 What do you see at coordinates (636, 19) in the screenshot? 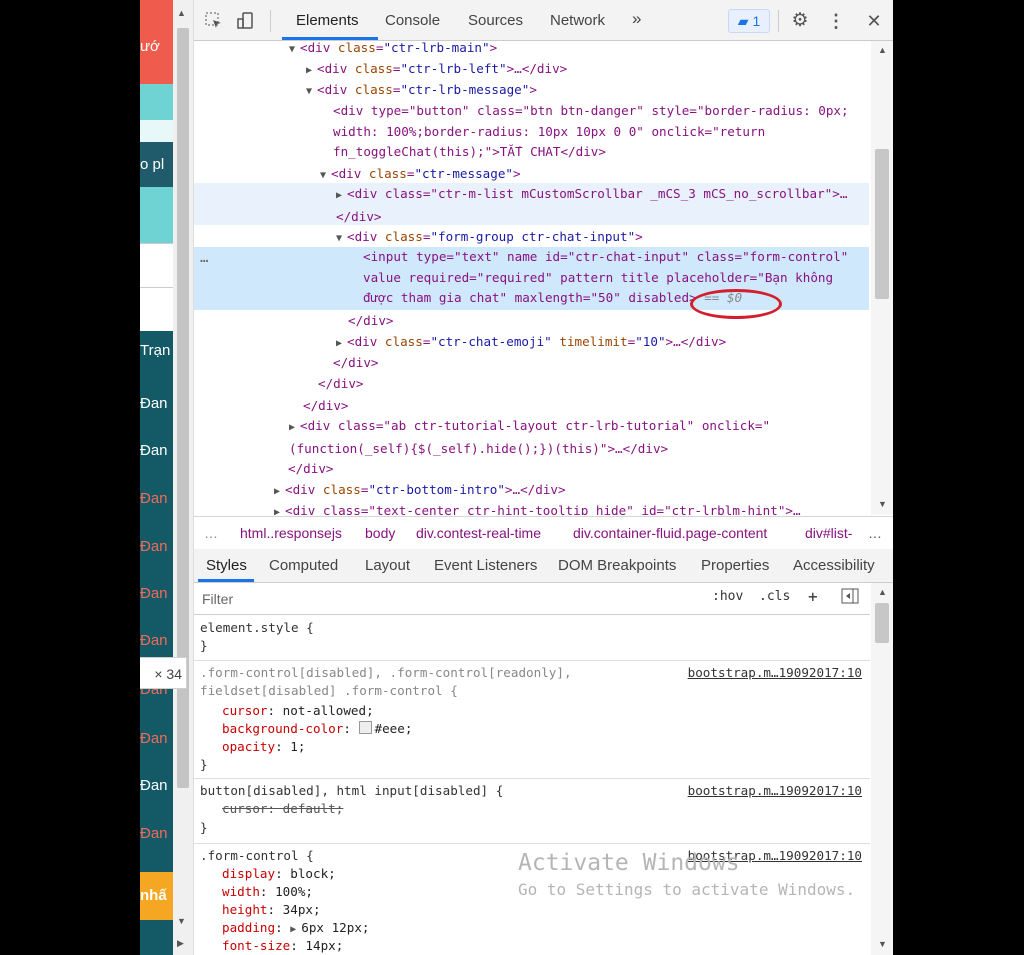
I see `more-tabs-icon: »` at bounding box center [636, 19].